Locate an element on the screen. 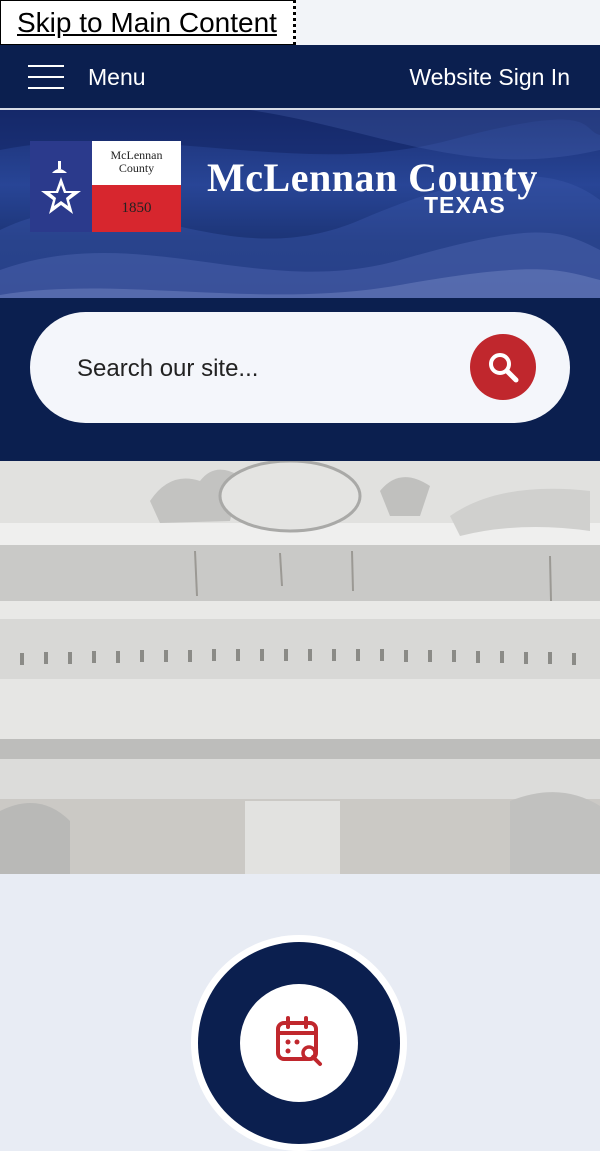 Image resolution: width=600 pixels, height=1151 pixels. website-sign-in-link: Website Sign In is located at coordinates (489, 77).